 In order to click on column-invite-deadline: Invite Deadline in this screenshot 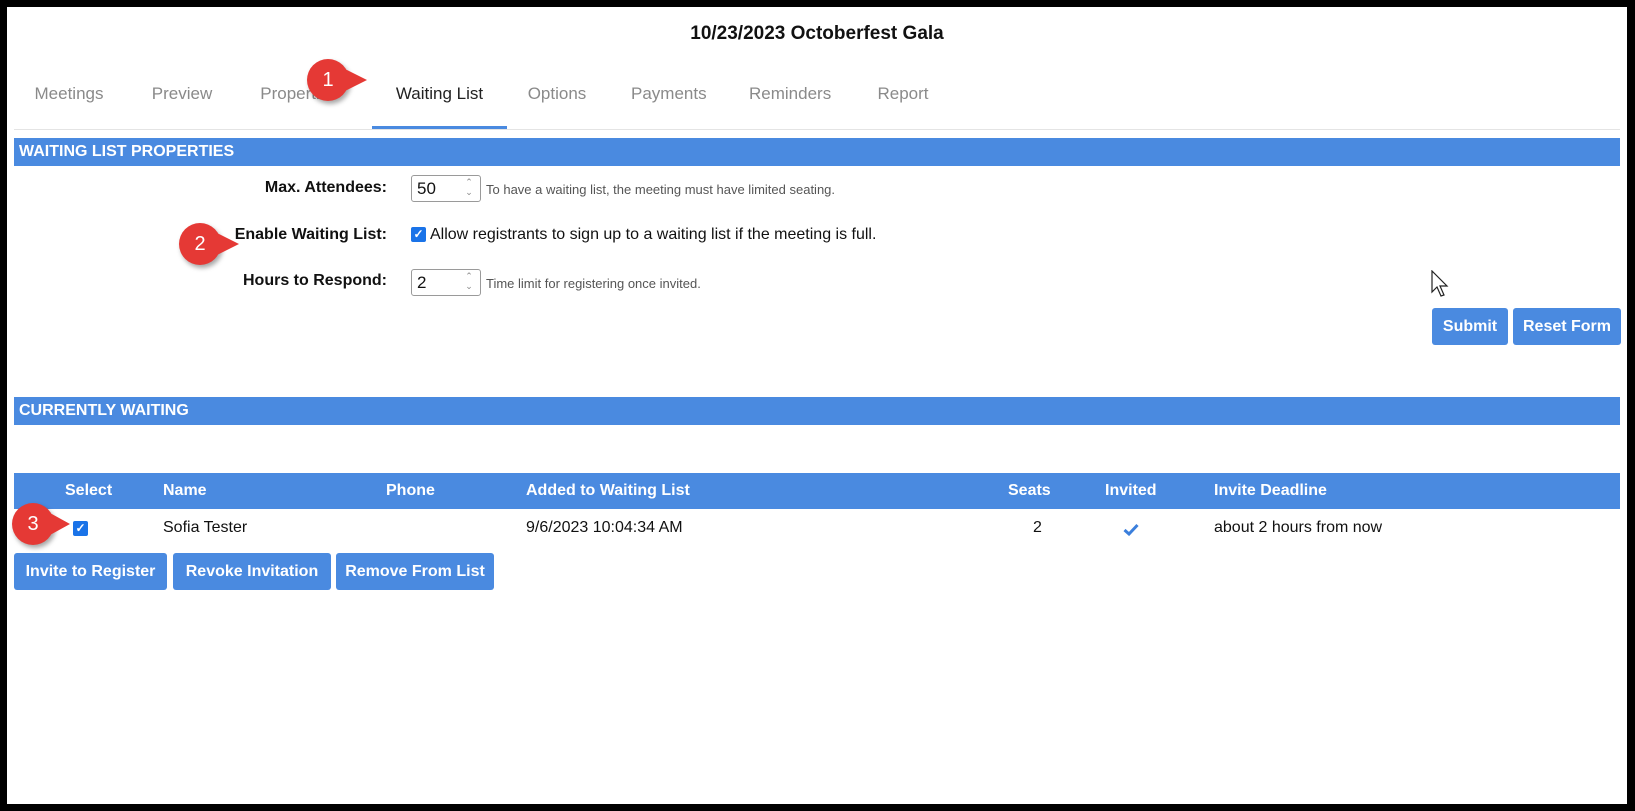, I will do `click(1270, 490)`.